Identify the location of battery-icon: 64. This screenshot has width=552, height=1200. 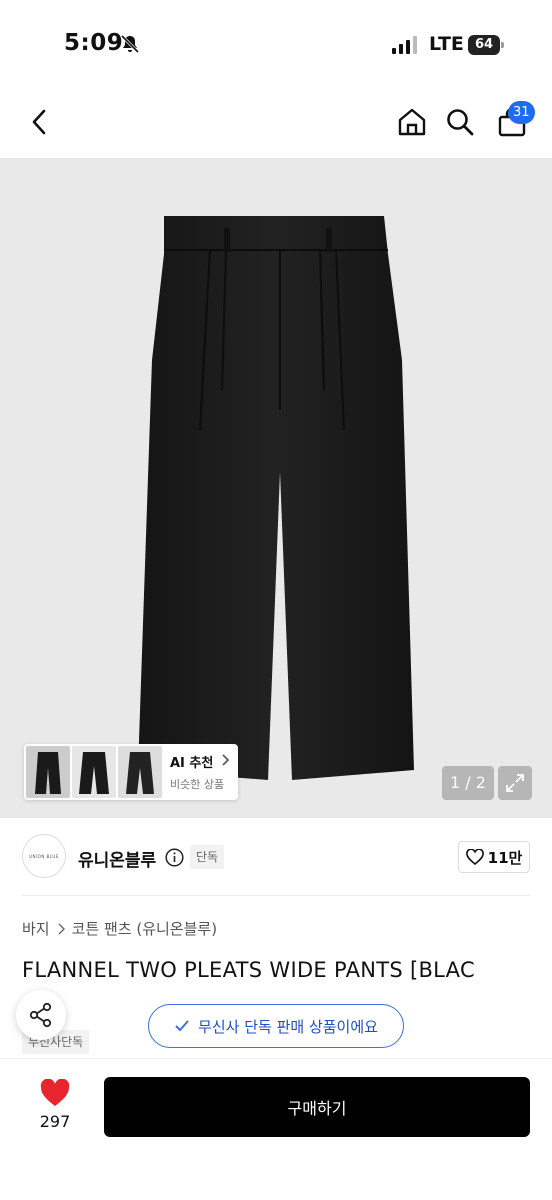
(486, 45).